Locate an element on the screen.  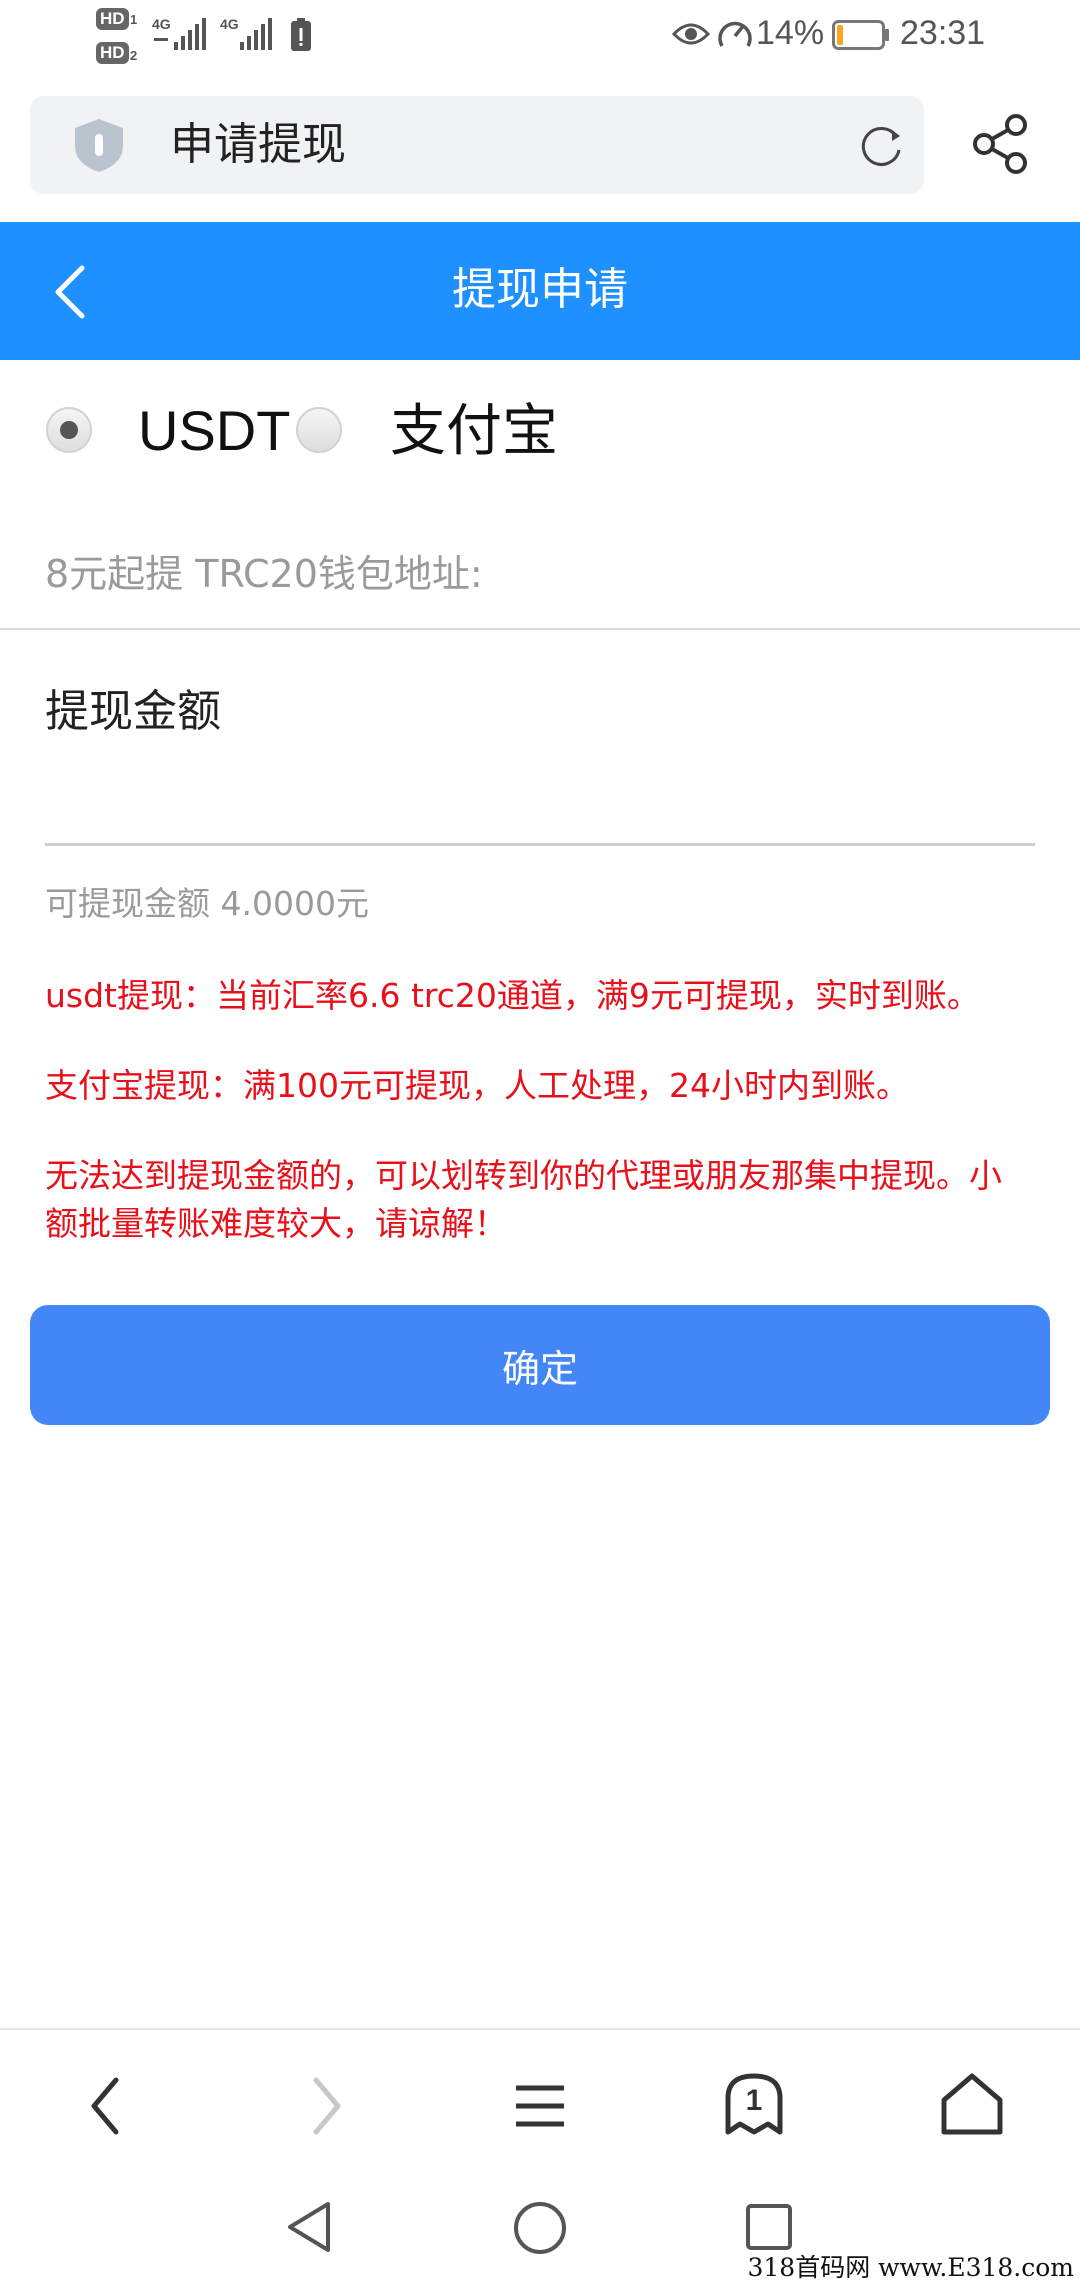
radio-label-usdt: USDT is located at coordinates (214, 431).